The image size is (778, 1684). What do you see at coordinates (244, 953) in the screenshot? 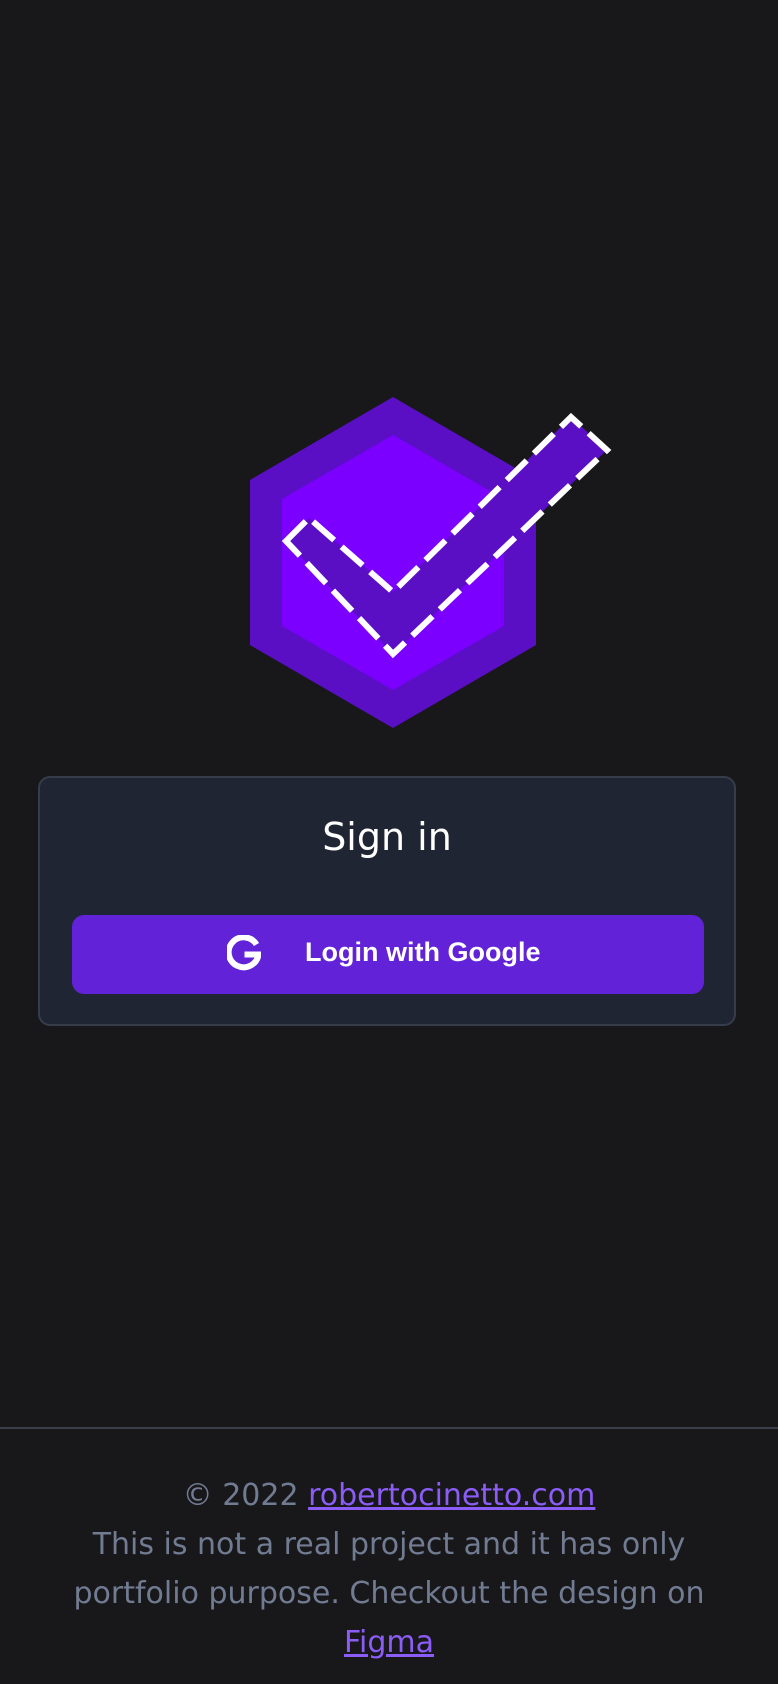
I see `google-g-icon` at bounding box center [244, 953].